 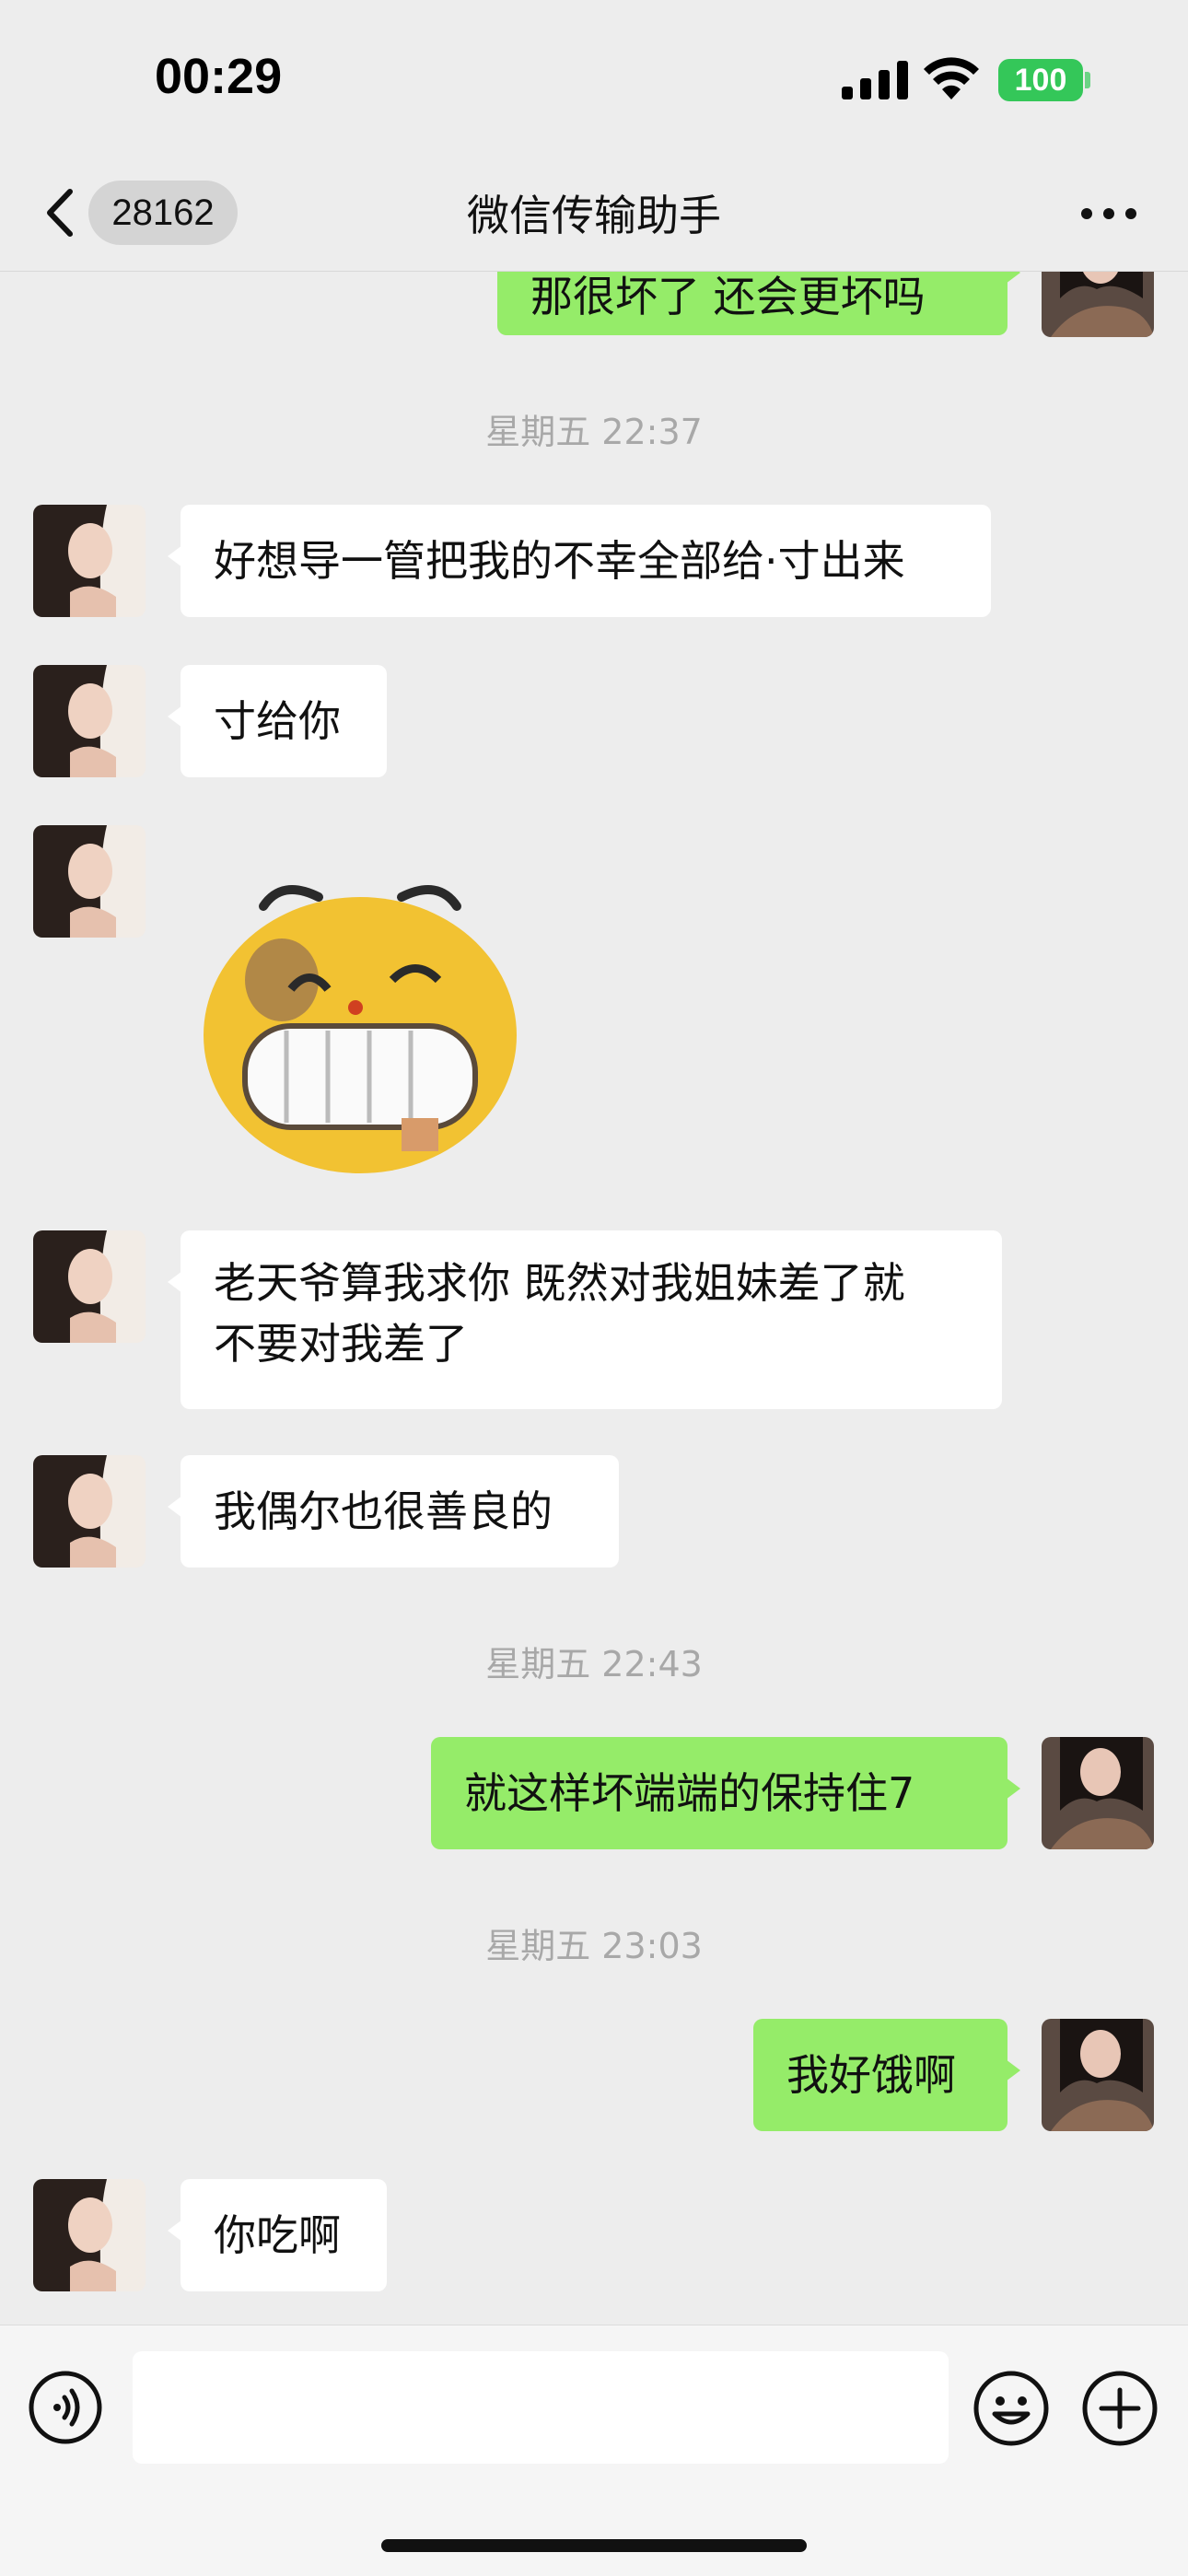 What do you see at coordinates (559, 1283) in the screenshot?
I see `message-text-line-1: 老天爷算我求你 既然对我姐妹差了就` at bounding box center [559, 1283].